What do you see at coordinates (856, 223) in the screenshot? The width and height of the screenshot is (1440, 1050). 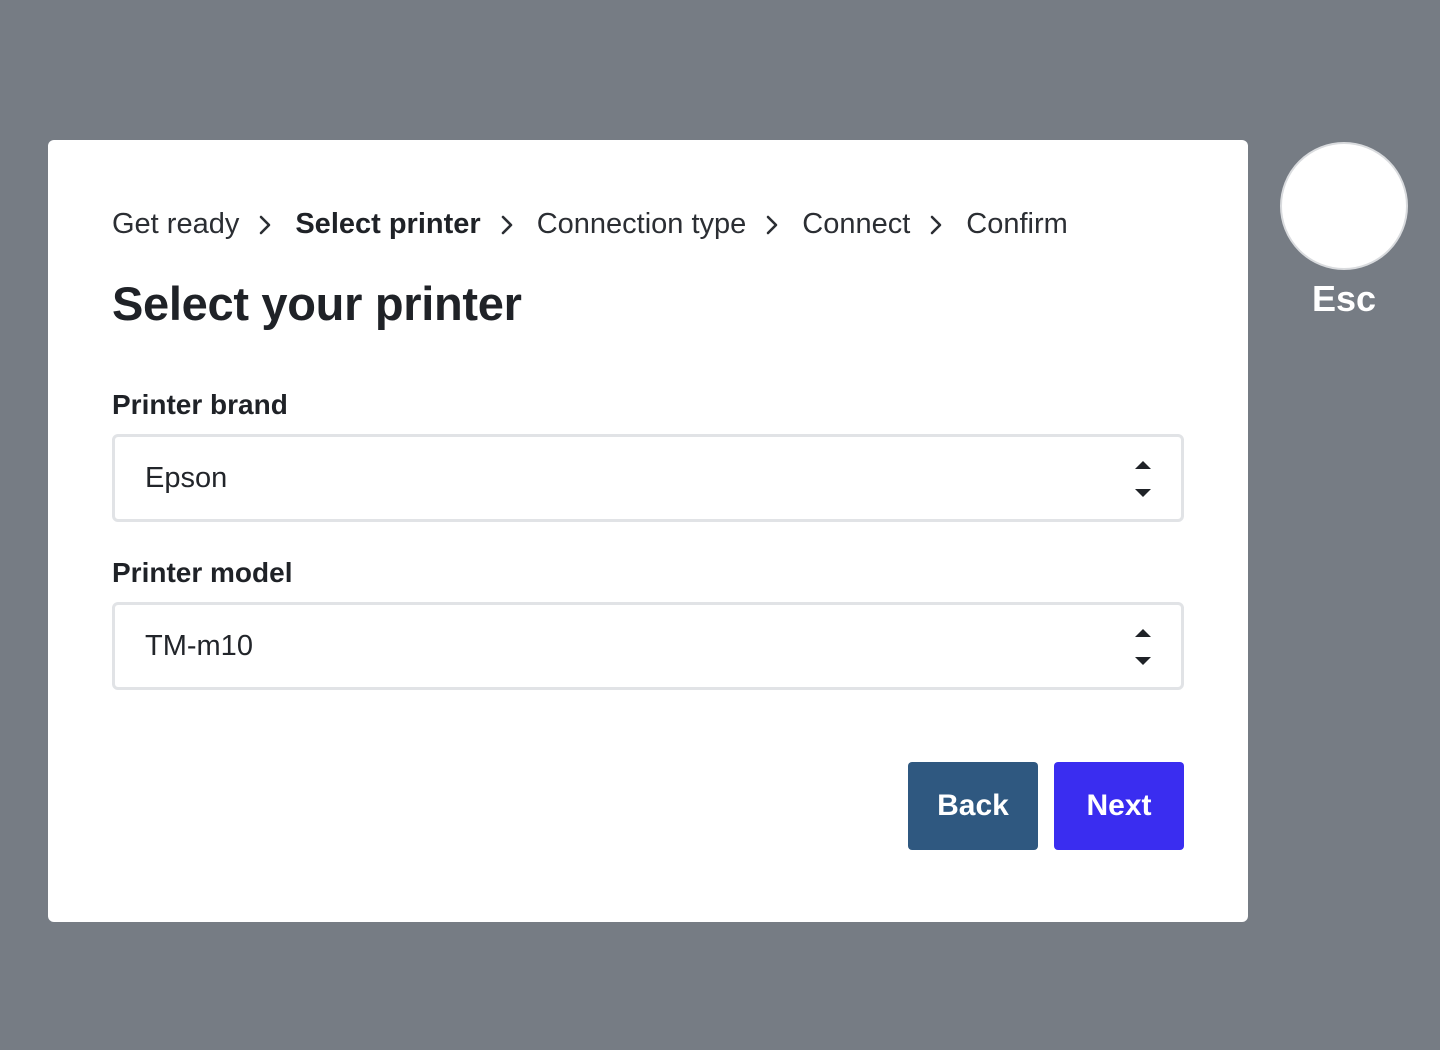 I see `breadcrumb-step-connect: Connect` at bounding box center [856, 223].